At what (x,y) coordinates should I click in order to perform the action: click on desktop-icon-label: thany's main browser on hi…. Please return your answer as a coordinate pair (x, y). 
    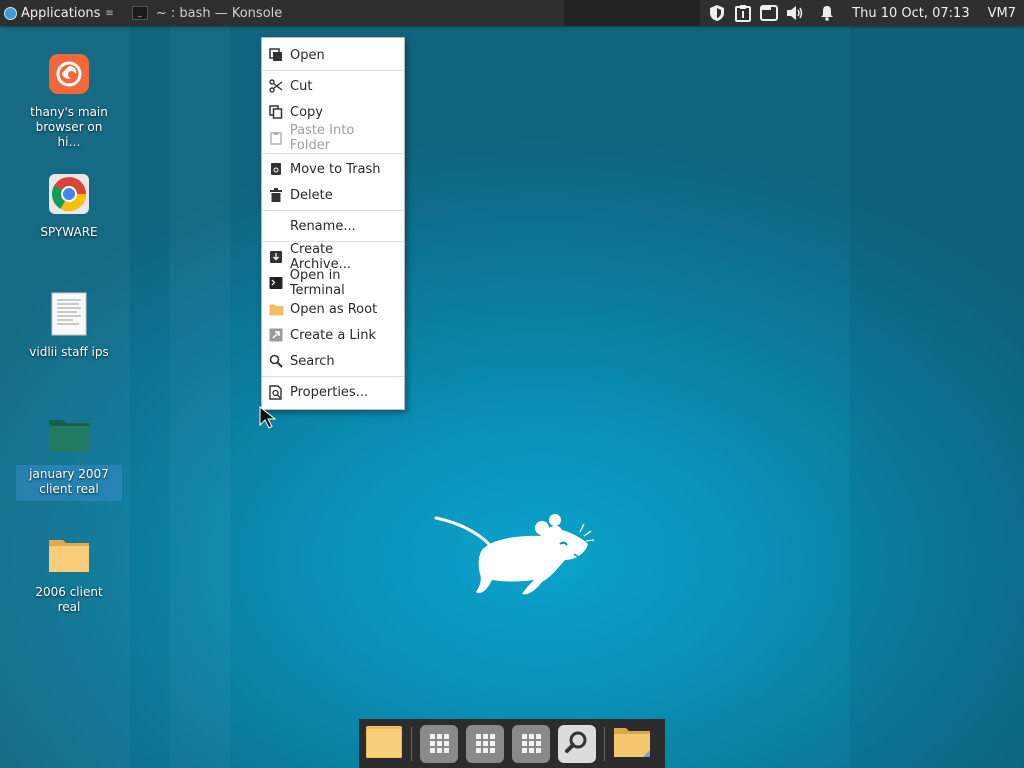
    Looking at the image, I should click on (69, 127).